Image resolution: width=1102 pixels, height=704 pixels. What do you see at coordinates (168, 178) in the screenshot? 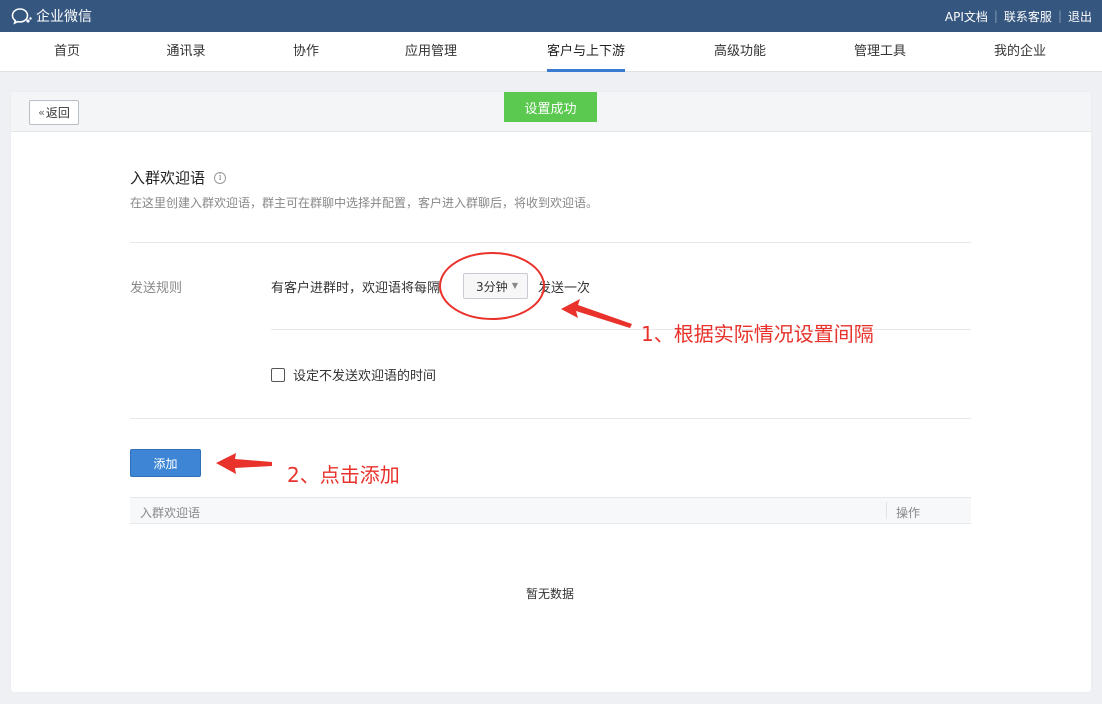
I see `page-title-text: 入群欢迎语` at bounding box center [168, 178].